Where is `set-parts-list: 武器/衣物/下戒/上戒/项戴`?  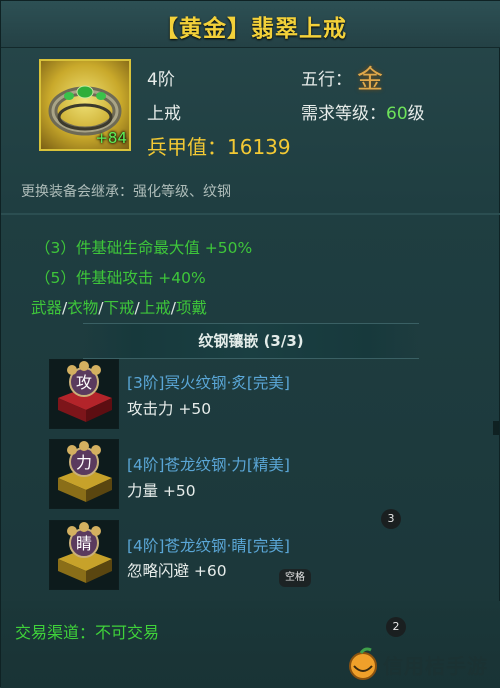 set-parts-list: 武器/衣物/下戒/上戒/项戴 is located at coordinates (119, 307).